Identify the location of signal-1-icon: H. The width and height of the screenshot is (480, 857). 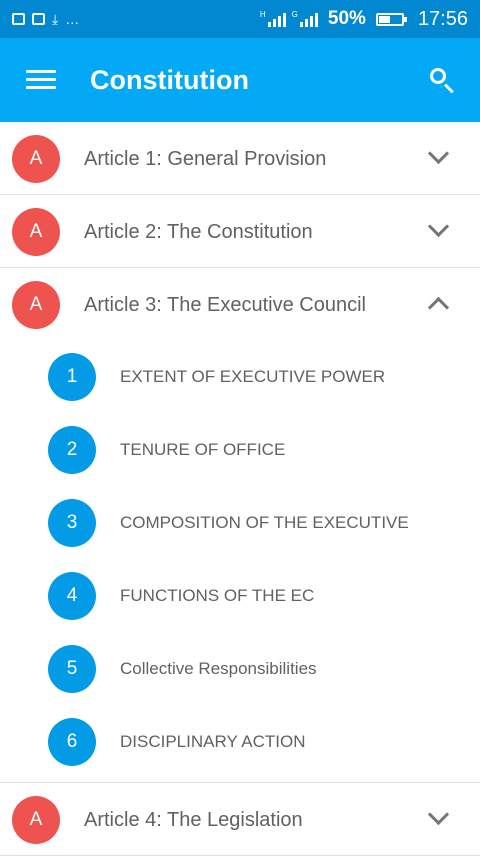
(273, 19).